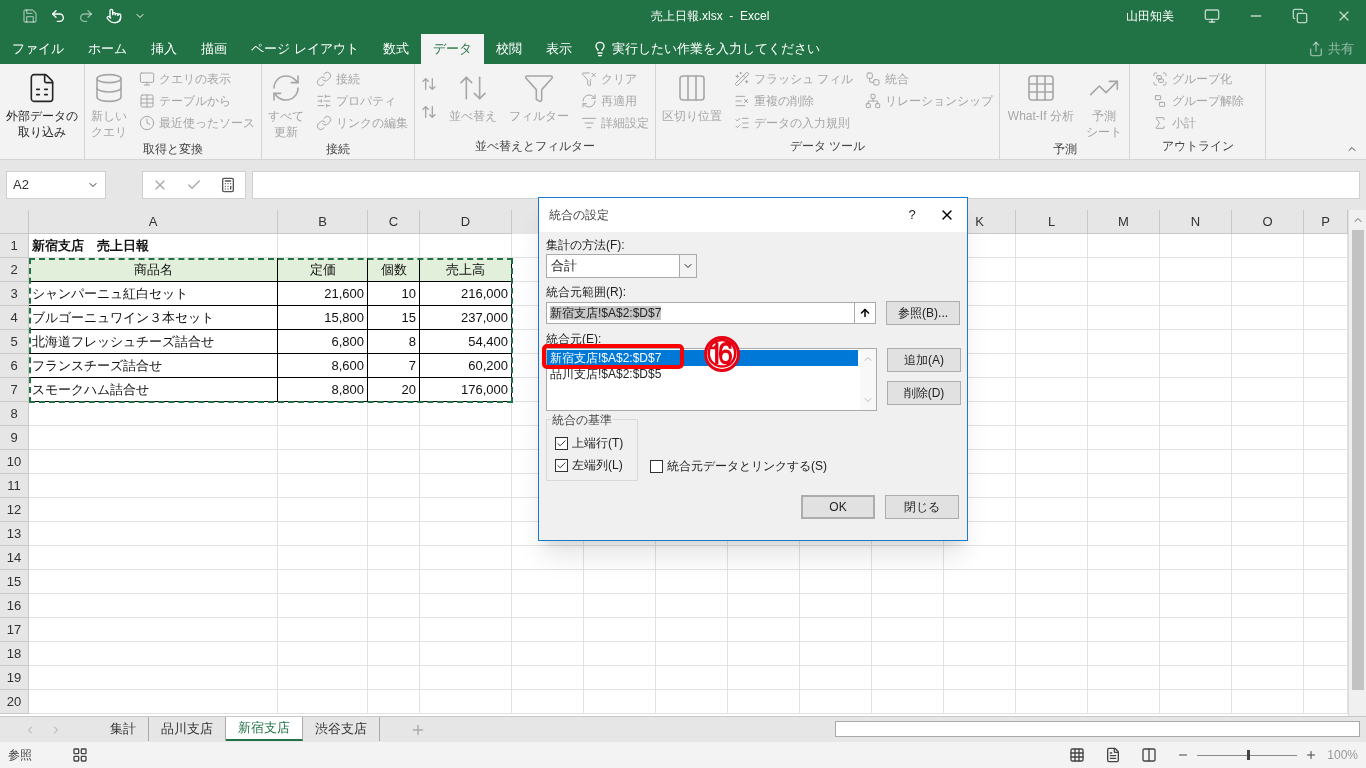  I want to click on step-badge: ⑯, so click(722, 354).